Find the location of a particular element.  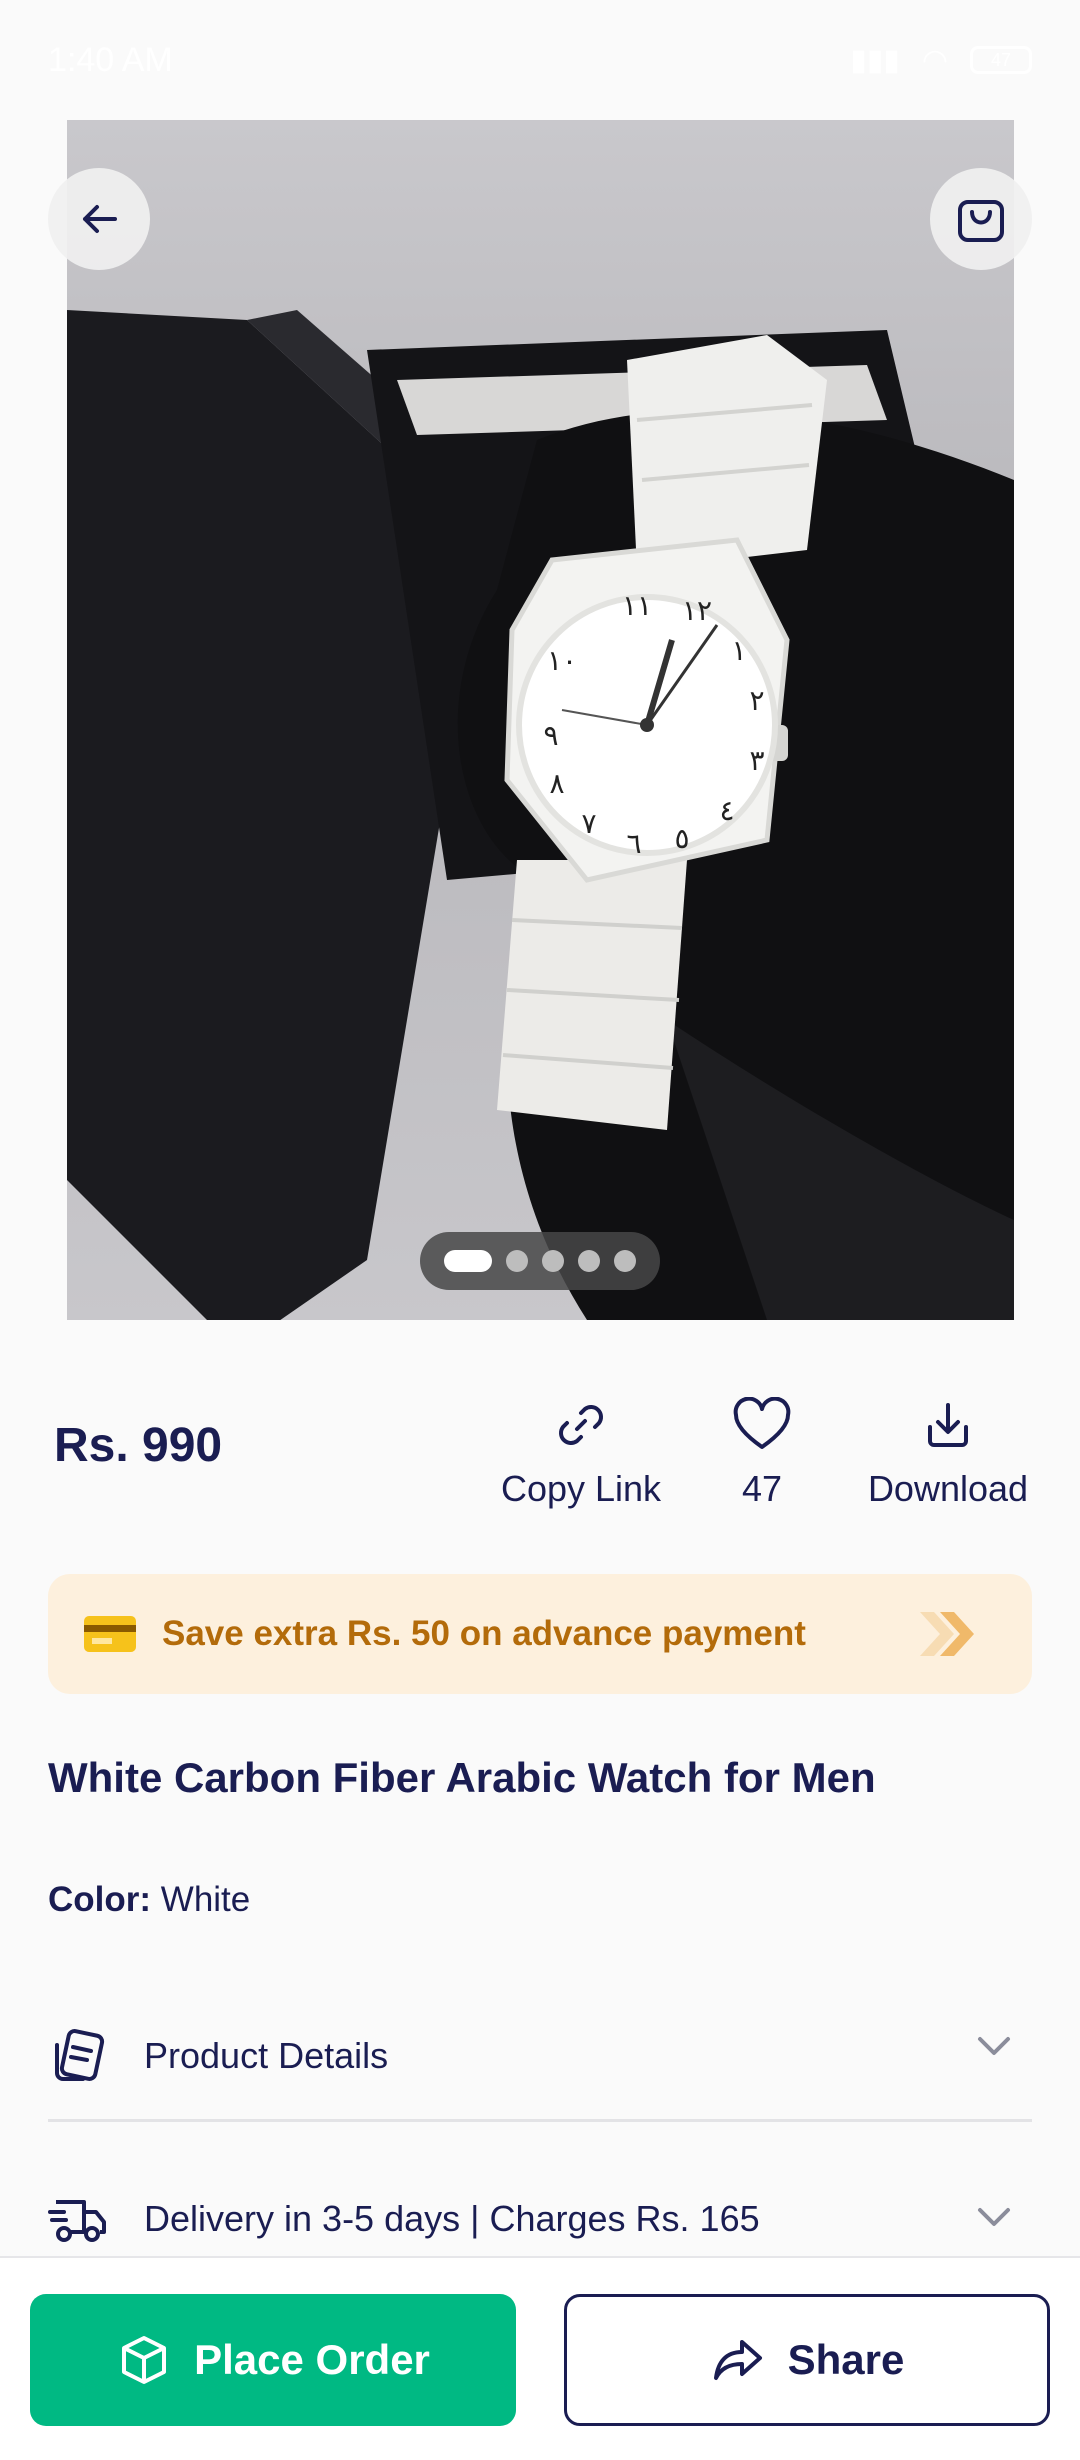

product-details-icon is located at coordinates (80, 2055).